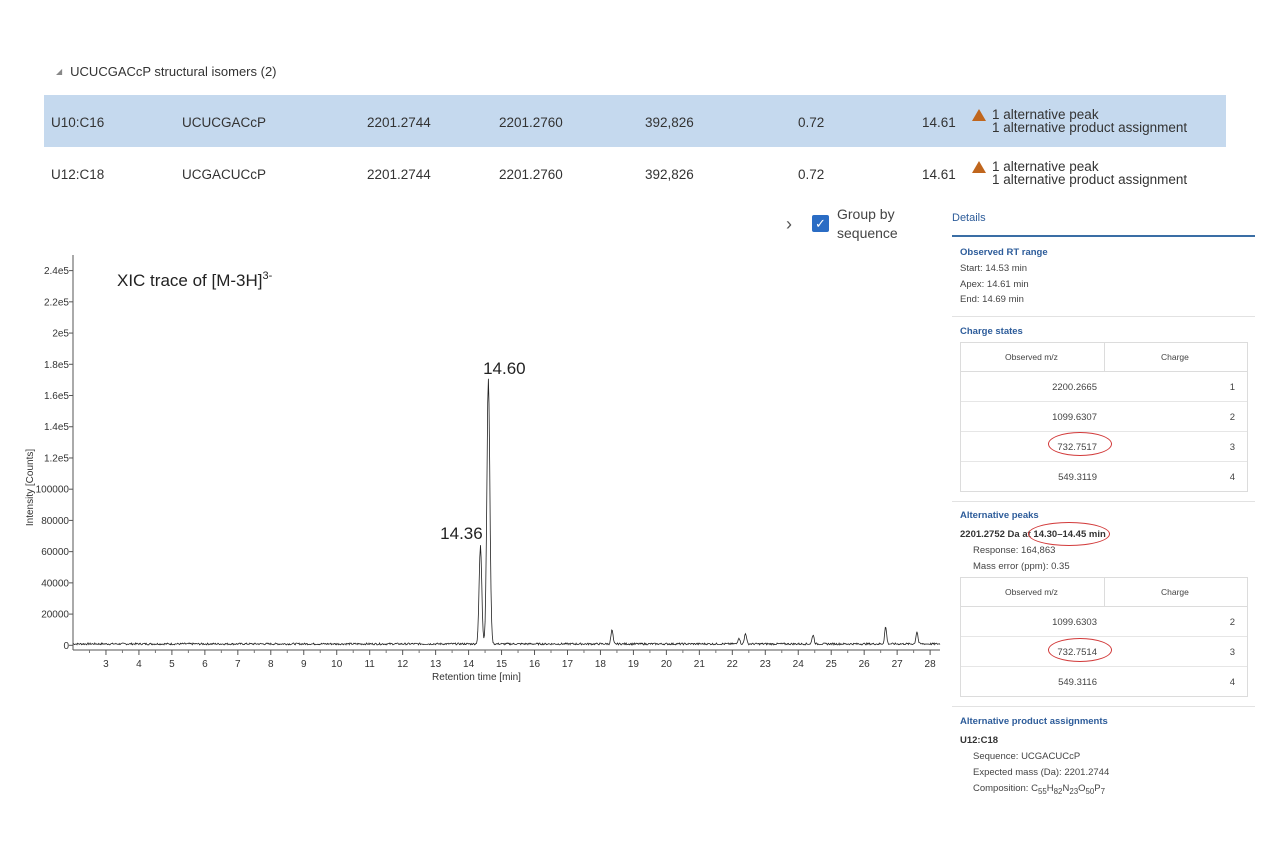 The height and width of the screenshot is (853, 1280). Describe the element at coordinates (271, 664) in the screenshot. I see `x-tick-label: 8` at that location.